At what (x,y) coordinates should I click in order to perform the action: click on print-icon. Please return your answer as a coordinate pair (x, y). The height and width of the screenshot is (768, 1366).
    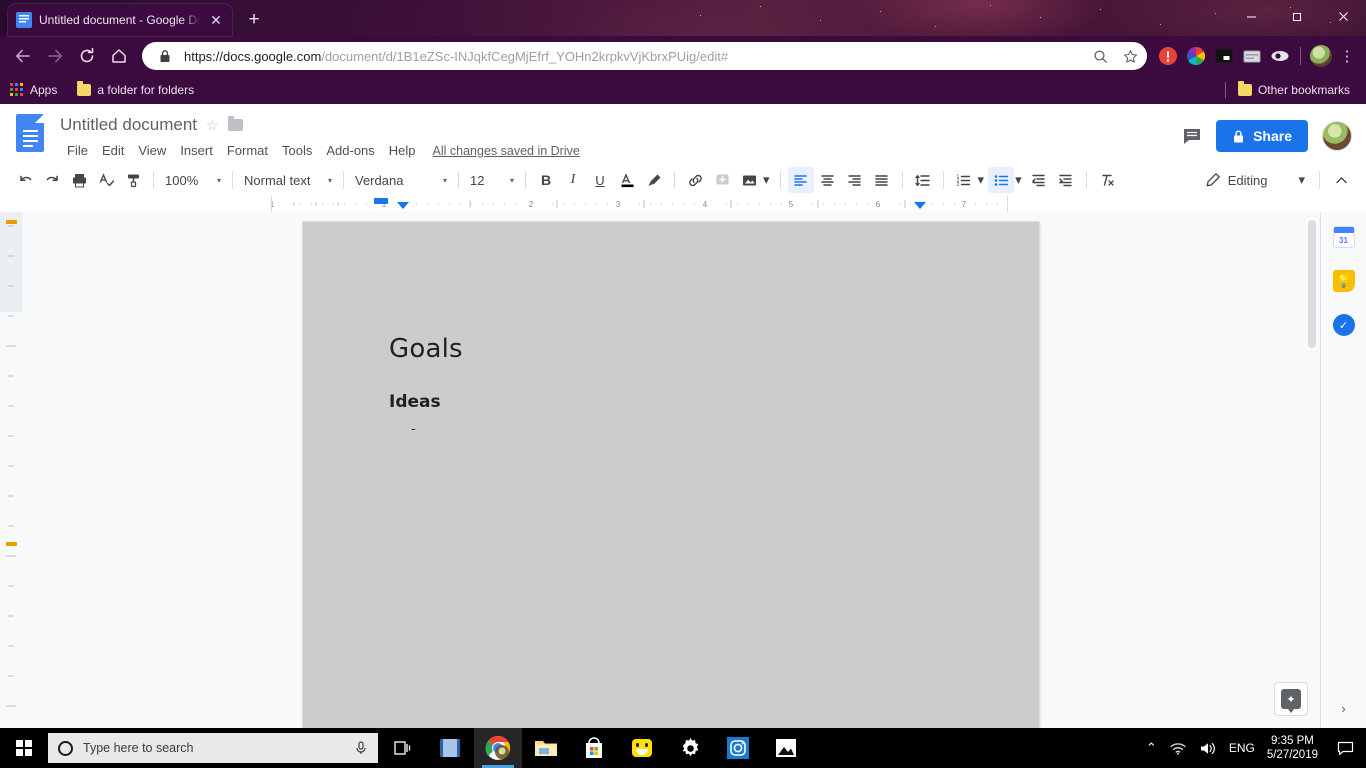
    Looking at the image, I should click on (79, 180).